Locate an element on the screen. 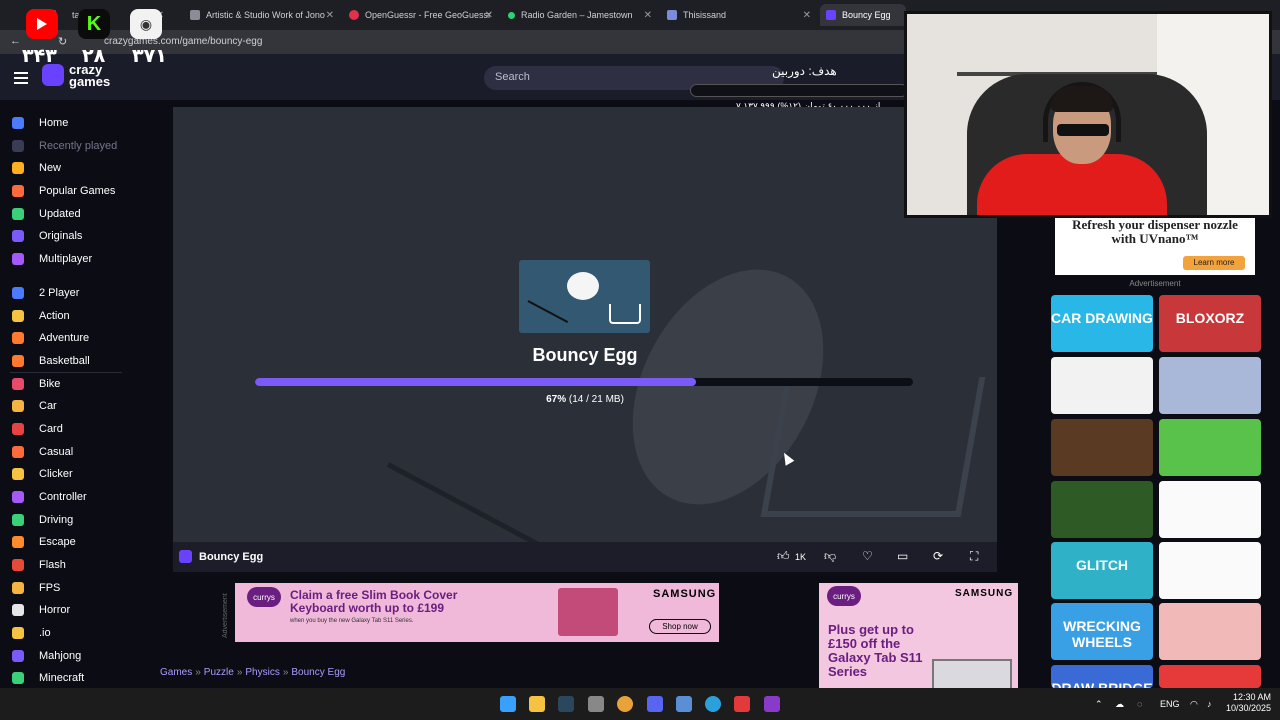 The width and height of the screenshot is (1280, 720). windows-start-icon is located at coordinates (508, 704).